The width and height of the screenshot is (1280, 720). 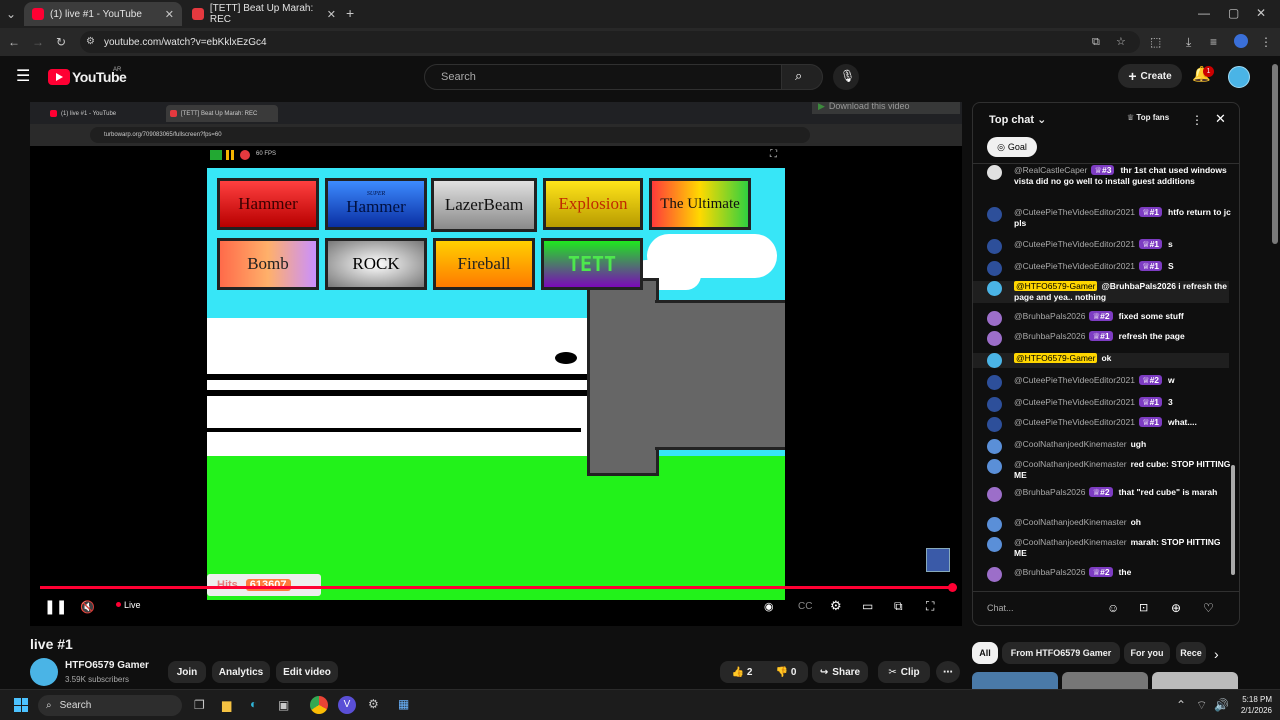 I want to click on store-icon: ▣, so click(x=283, y=705).